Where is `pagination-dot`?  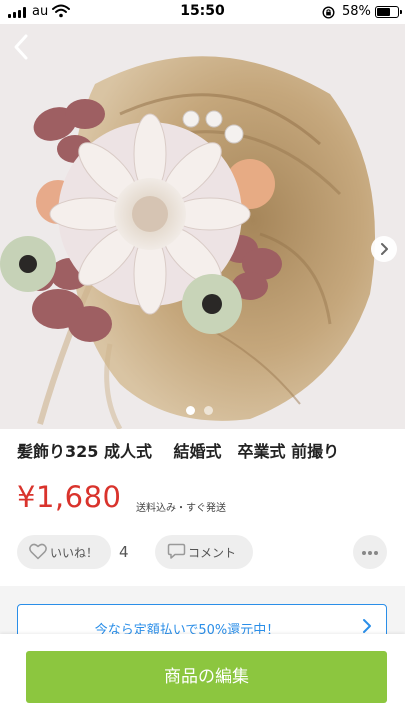
pagination-dot is located at coordinates (208, 410).